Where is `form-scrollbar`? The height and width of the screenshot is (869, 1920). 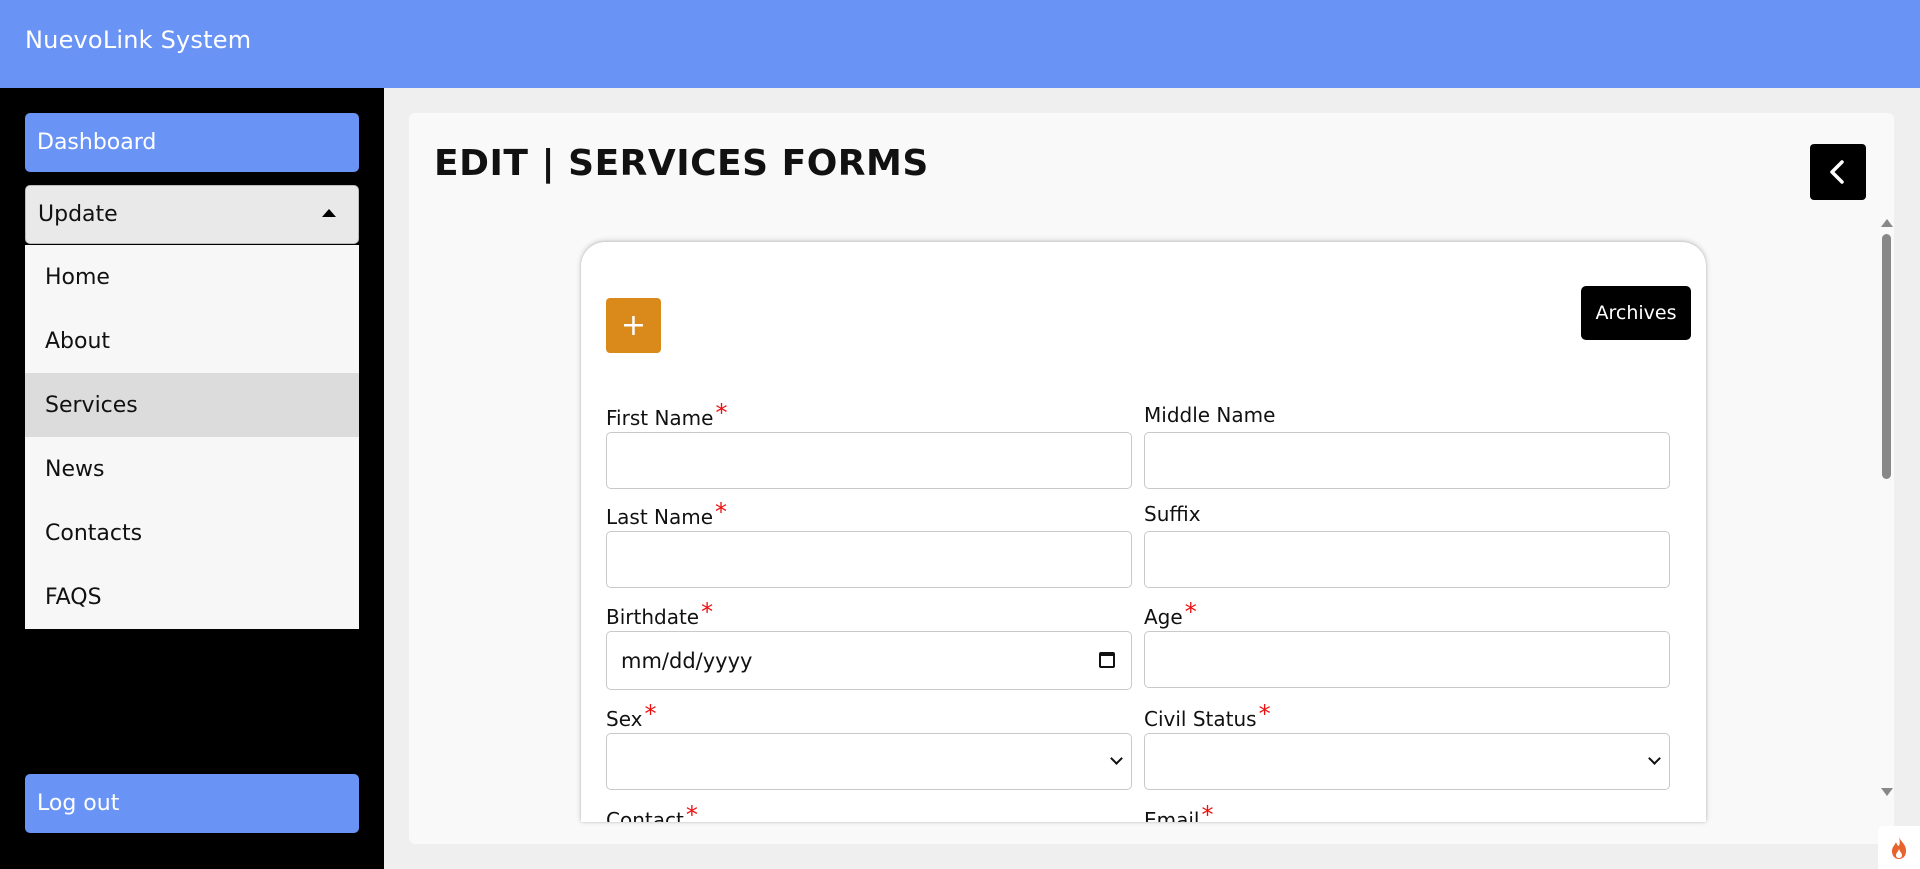 form-scrollbar is located at coordinates (1886, 507).